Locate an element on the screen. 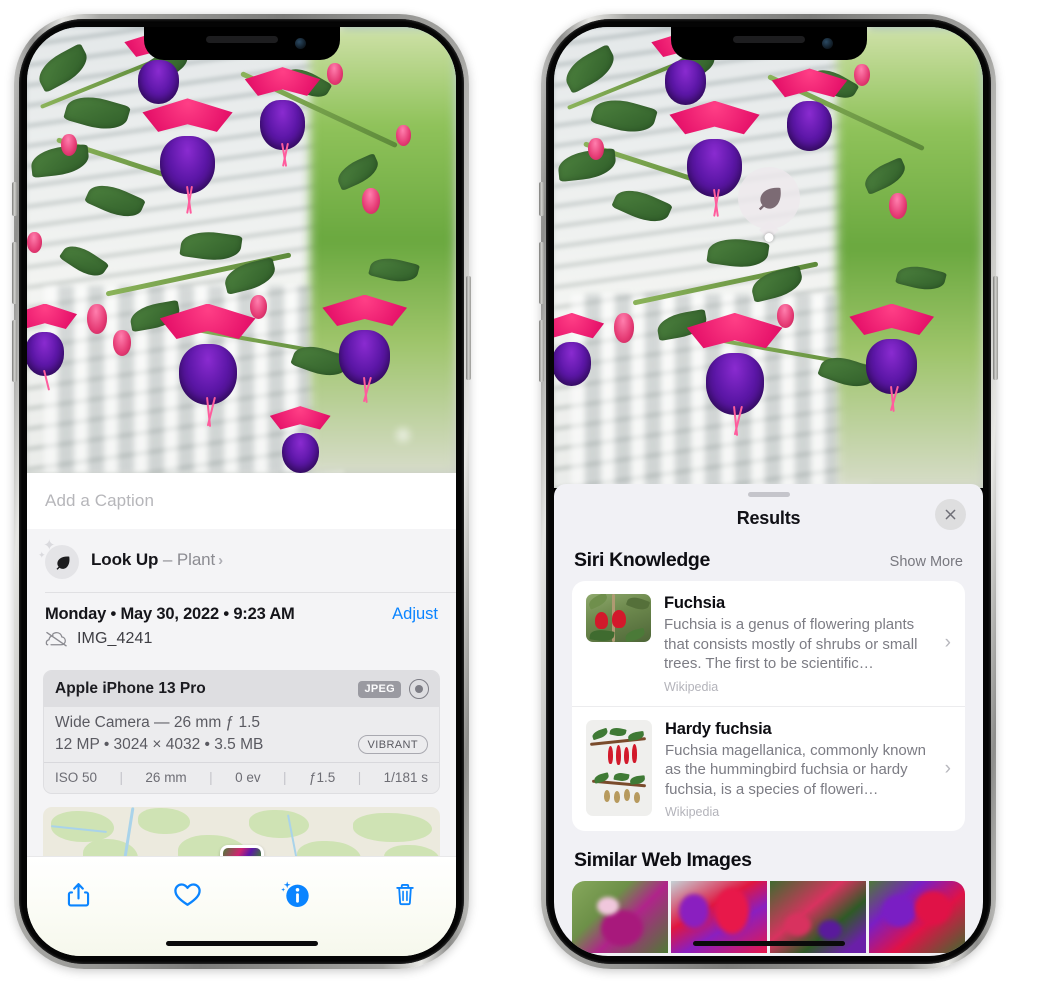 The width and height of the screenshot is (1055, 985). badge-anchor-dot is located at coordinates (768, 237).